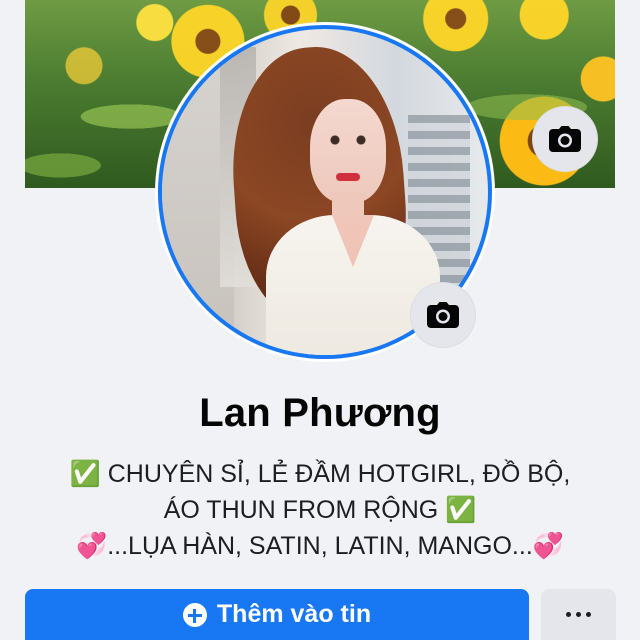 This screenshot has height=640, width=640. Describe the element at coordinates (320, 413) in the screenshot. I see `profile-name: Lan Phương` at that location.